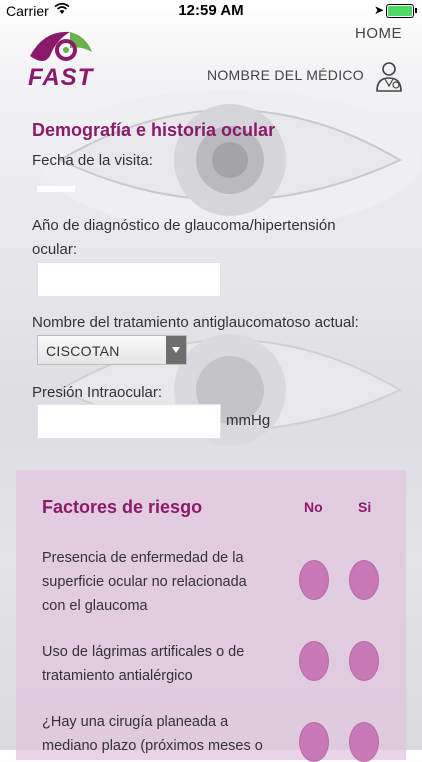  I want to click on column-header-si: Si, so click(365, 507).